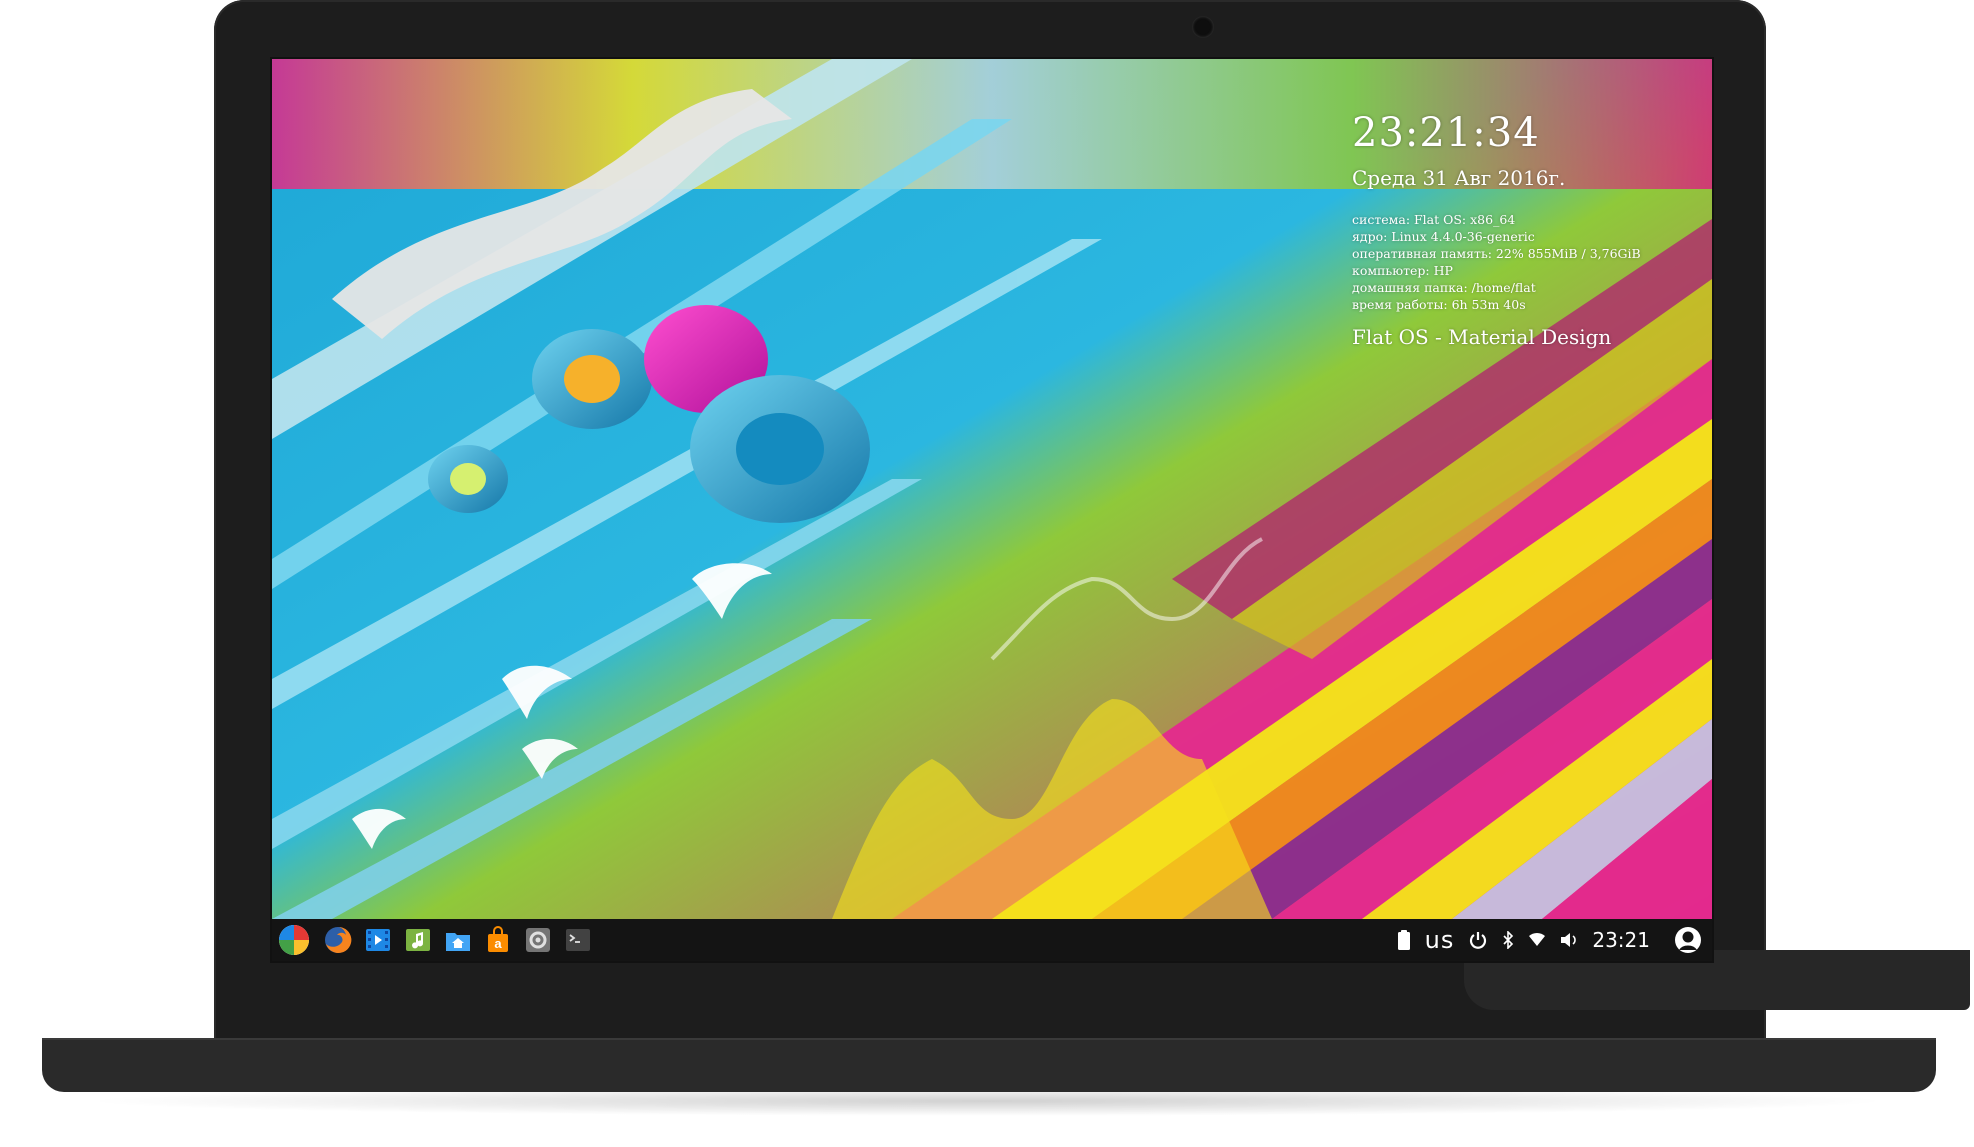  I want to click on taskbar-launchers: a, so click(438, 940).